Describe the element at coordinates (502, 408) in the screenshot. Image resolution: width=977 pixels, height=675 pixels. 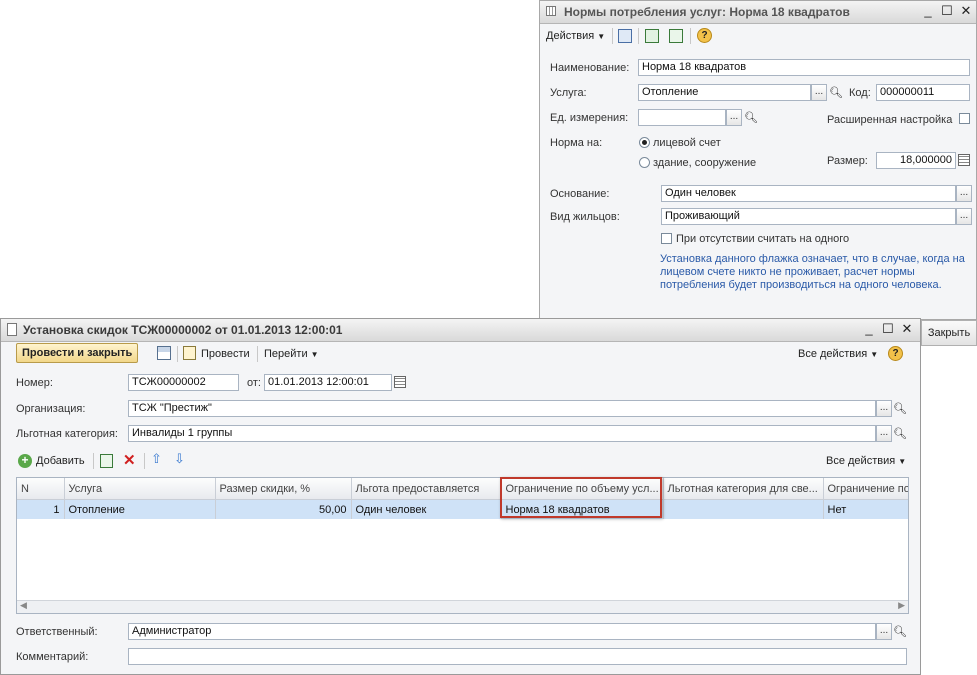
I see `organization-field: ТСЖ "Престиж"` at that location.